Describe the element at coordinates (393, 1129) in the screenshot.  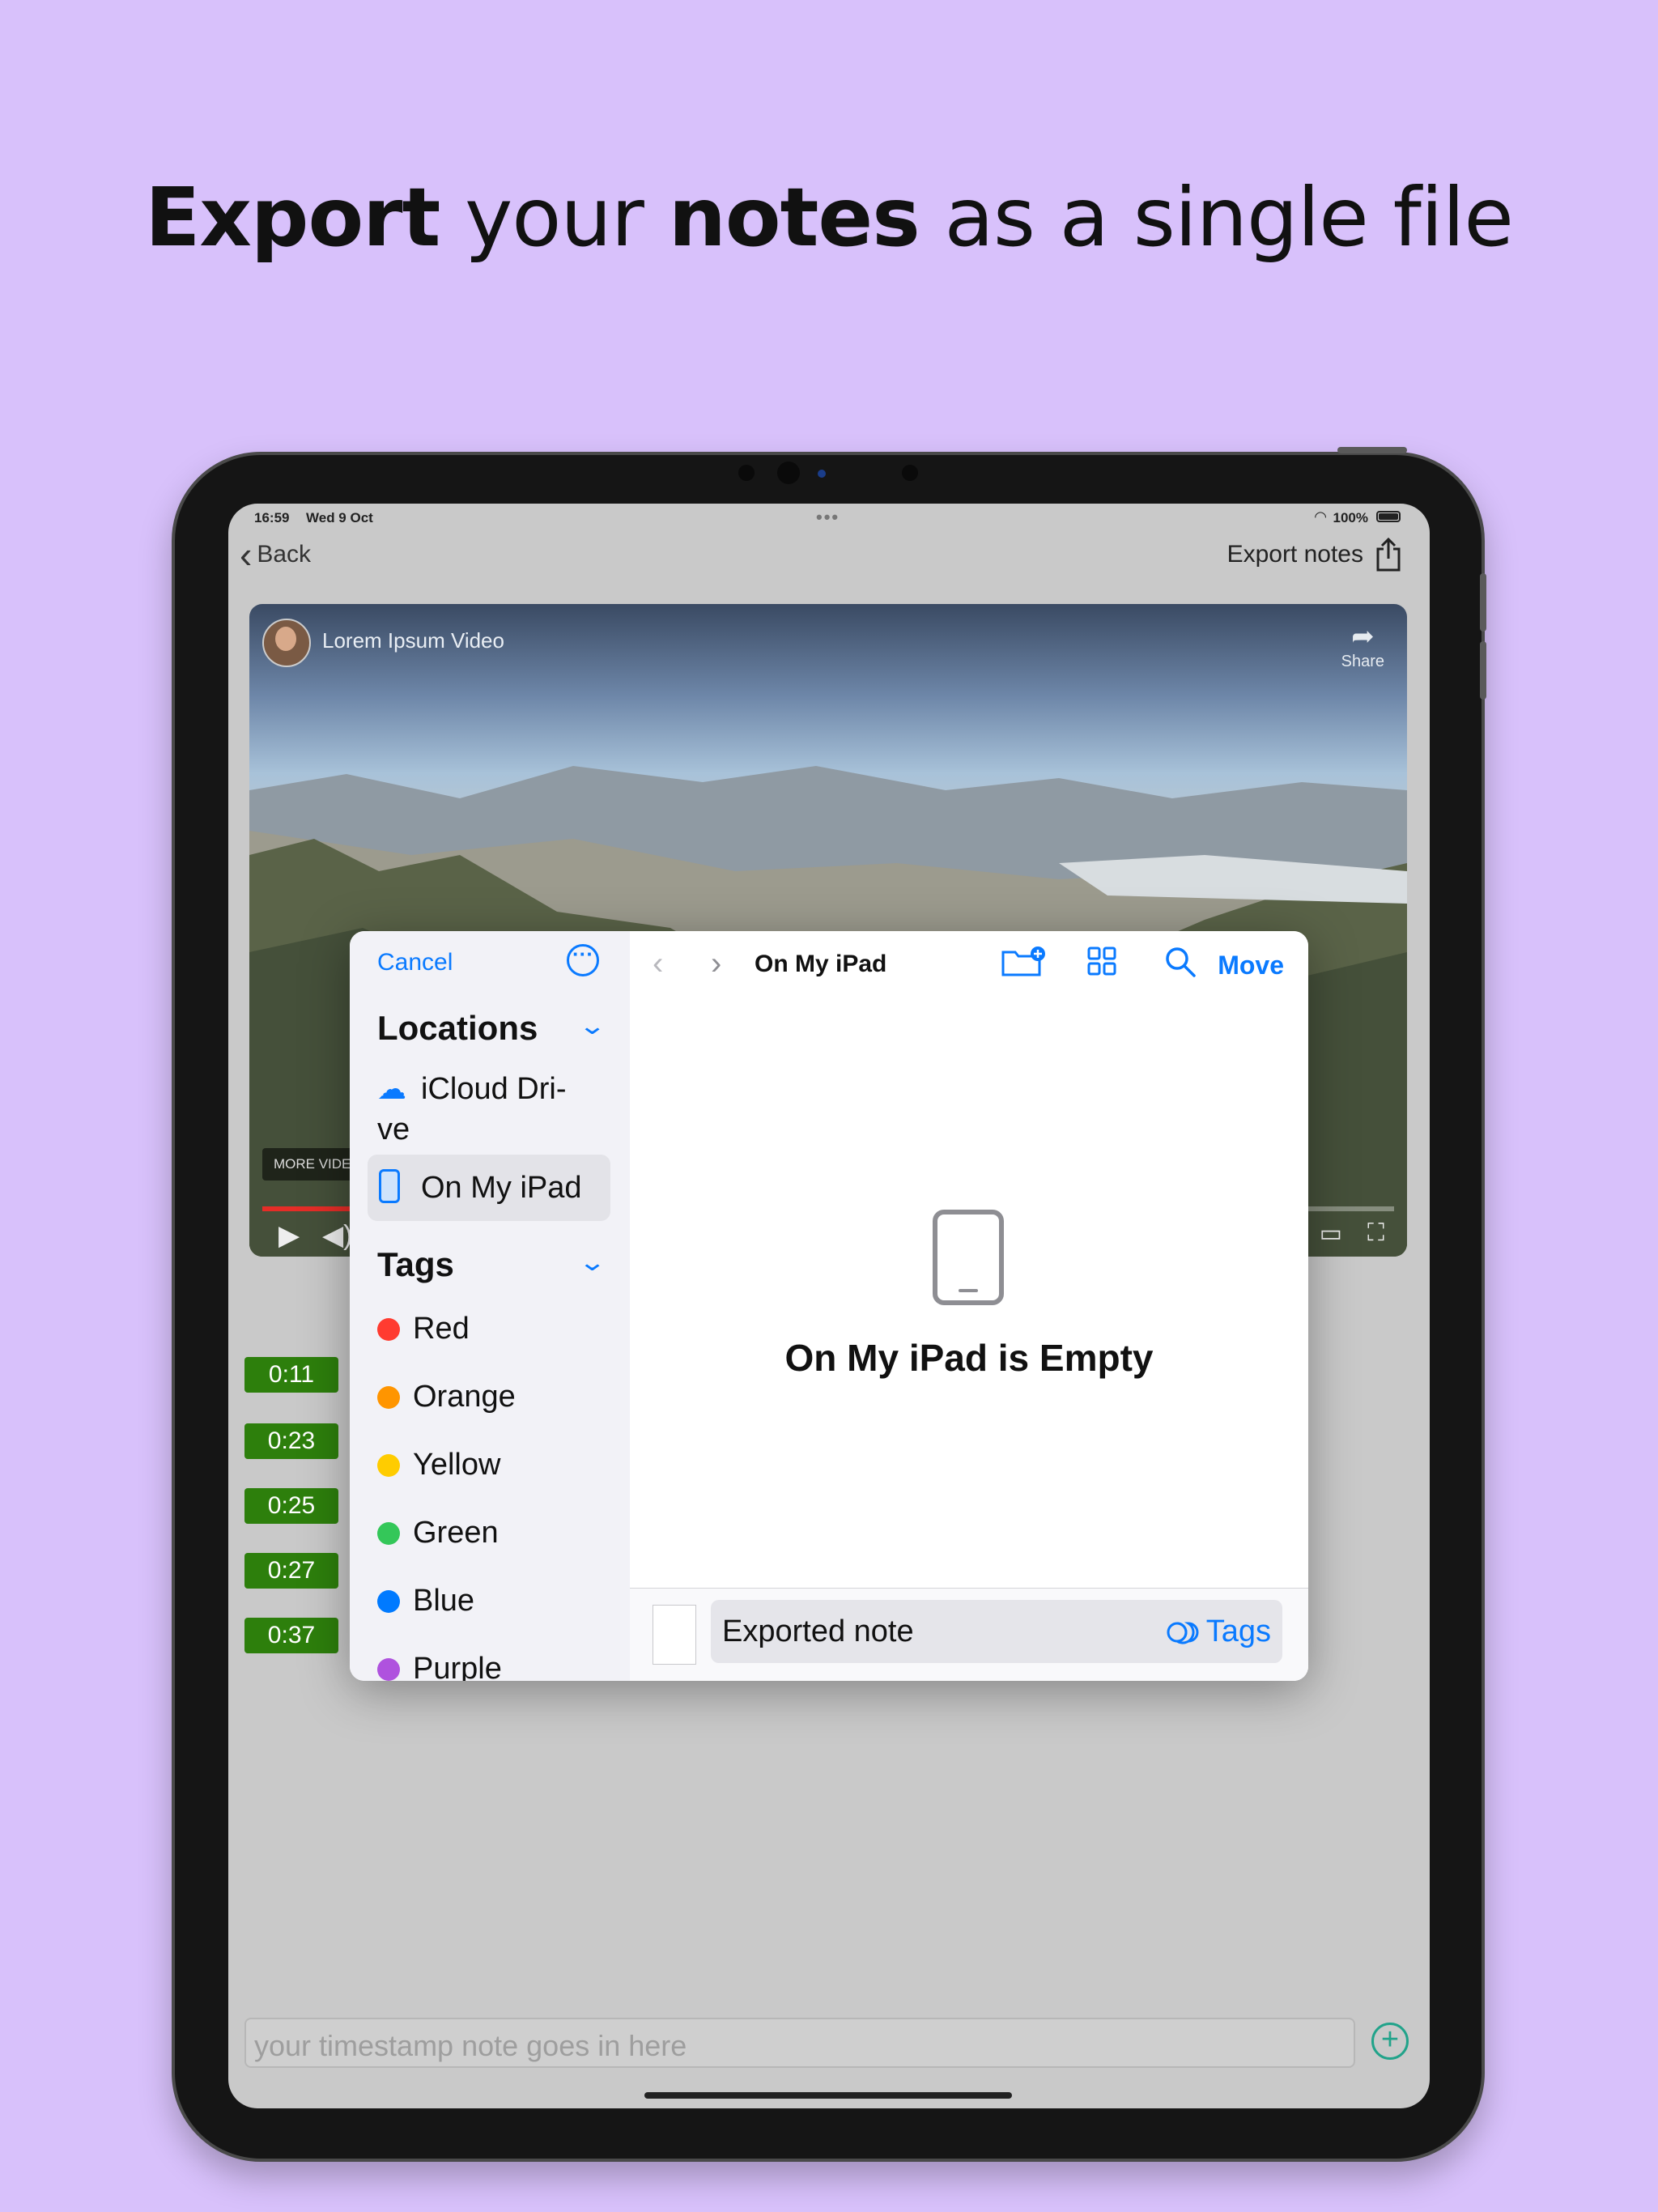
I see `location-icloud-label-line2: ve` at that location.